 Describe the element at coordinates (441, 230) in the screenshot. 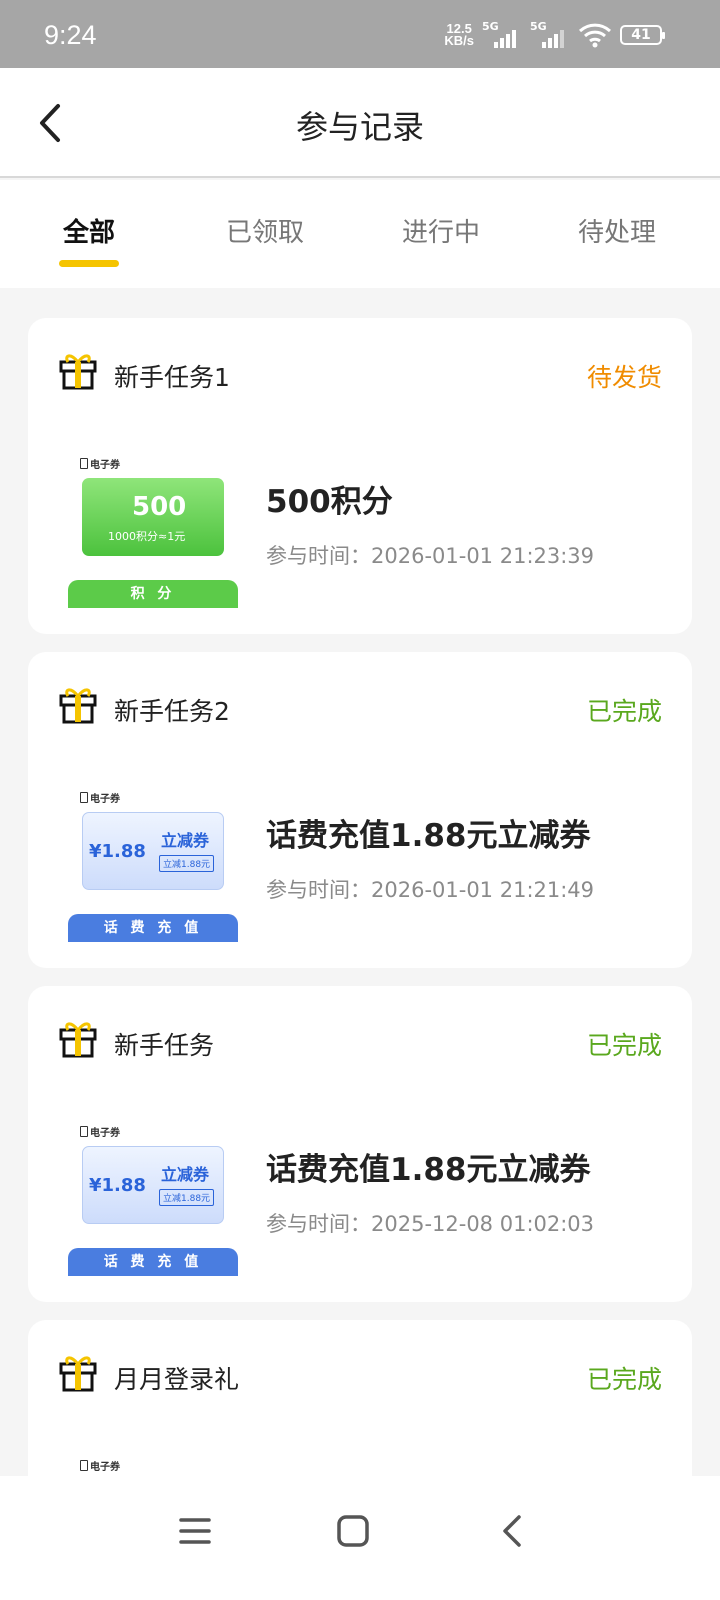

I see `tab-in-progress: 进行中` at that location.